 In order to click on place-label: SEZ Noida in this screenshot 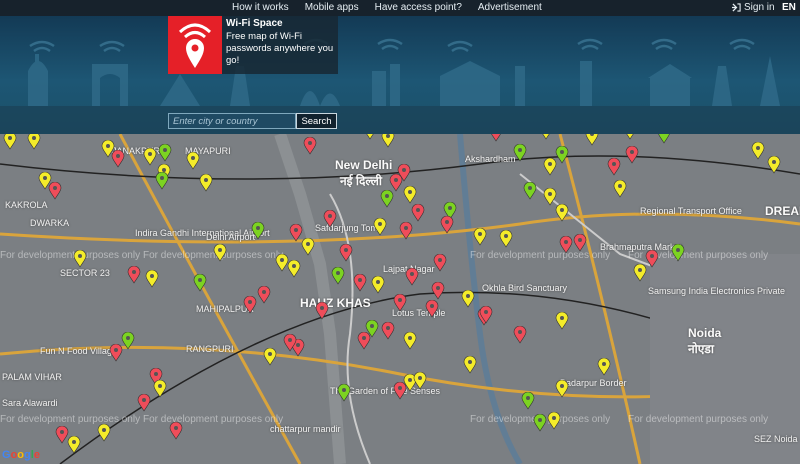, I will do `click(776, 439)`.